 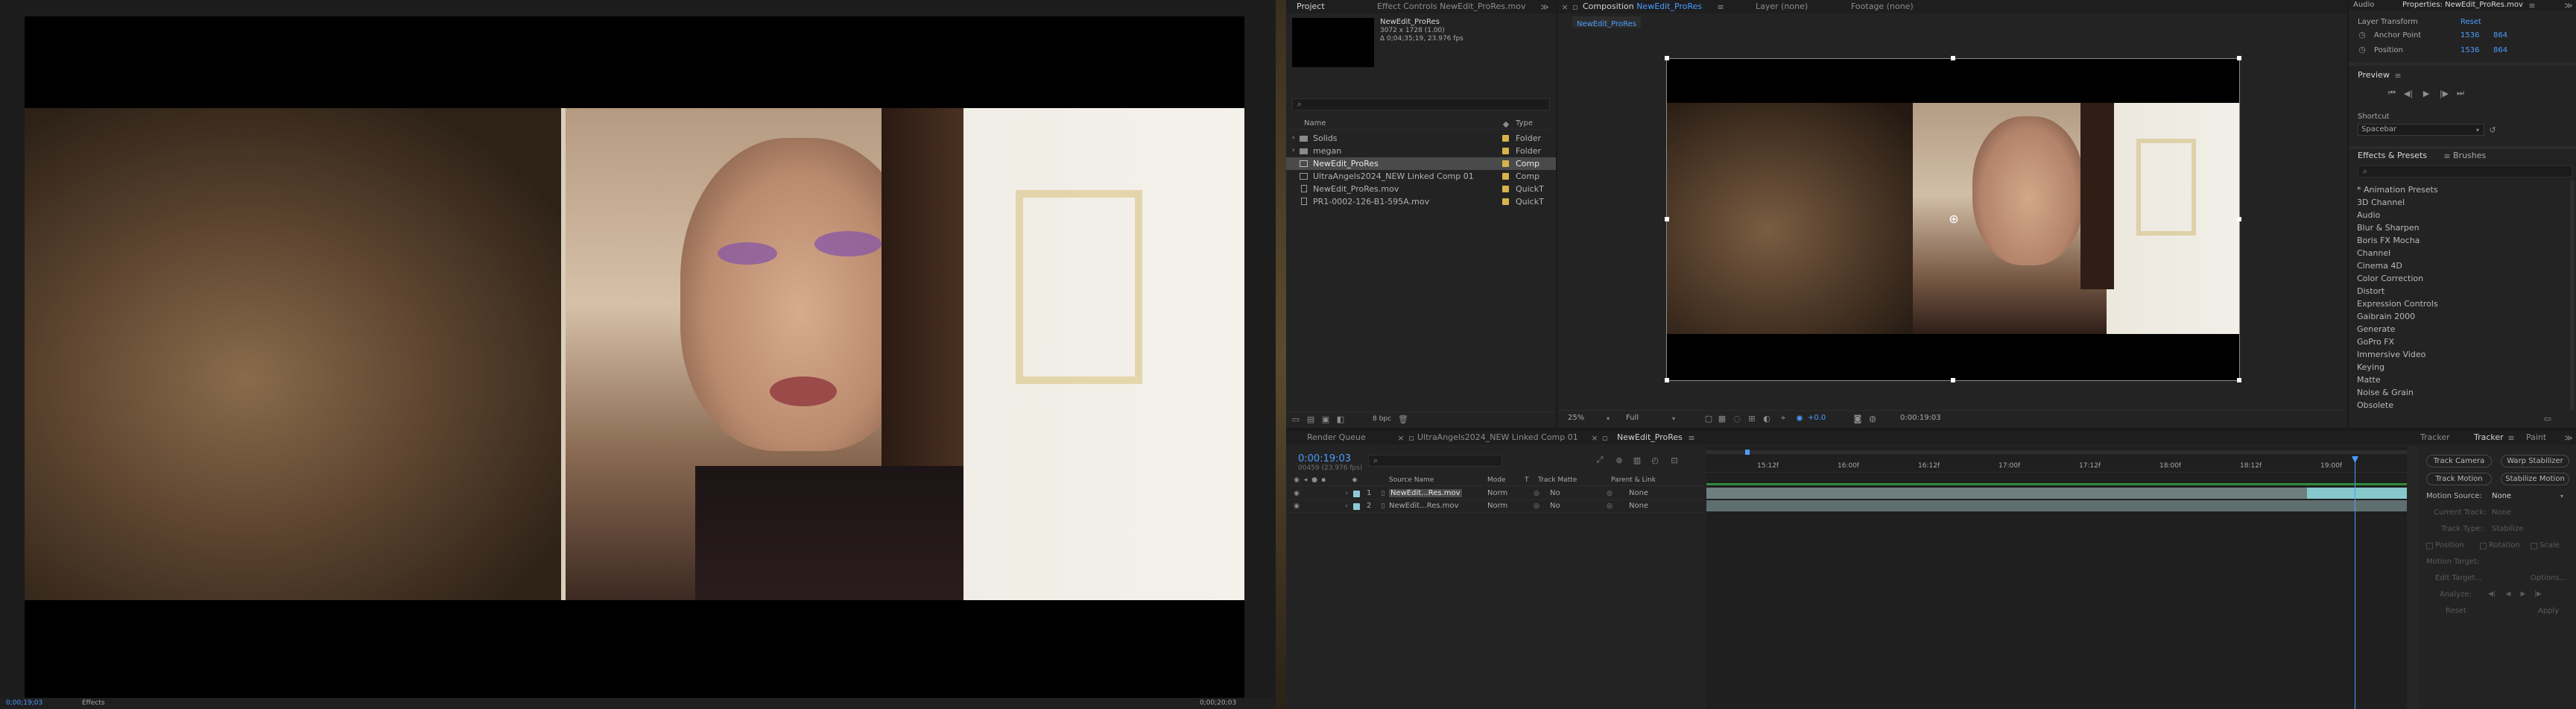 I want to click on timeline-timecode: 0:00:19:03, so click(x=1324, y=458).